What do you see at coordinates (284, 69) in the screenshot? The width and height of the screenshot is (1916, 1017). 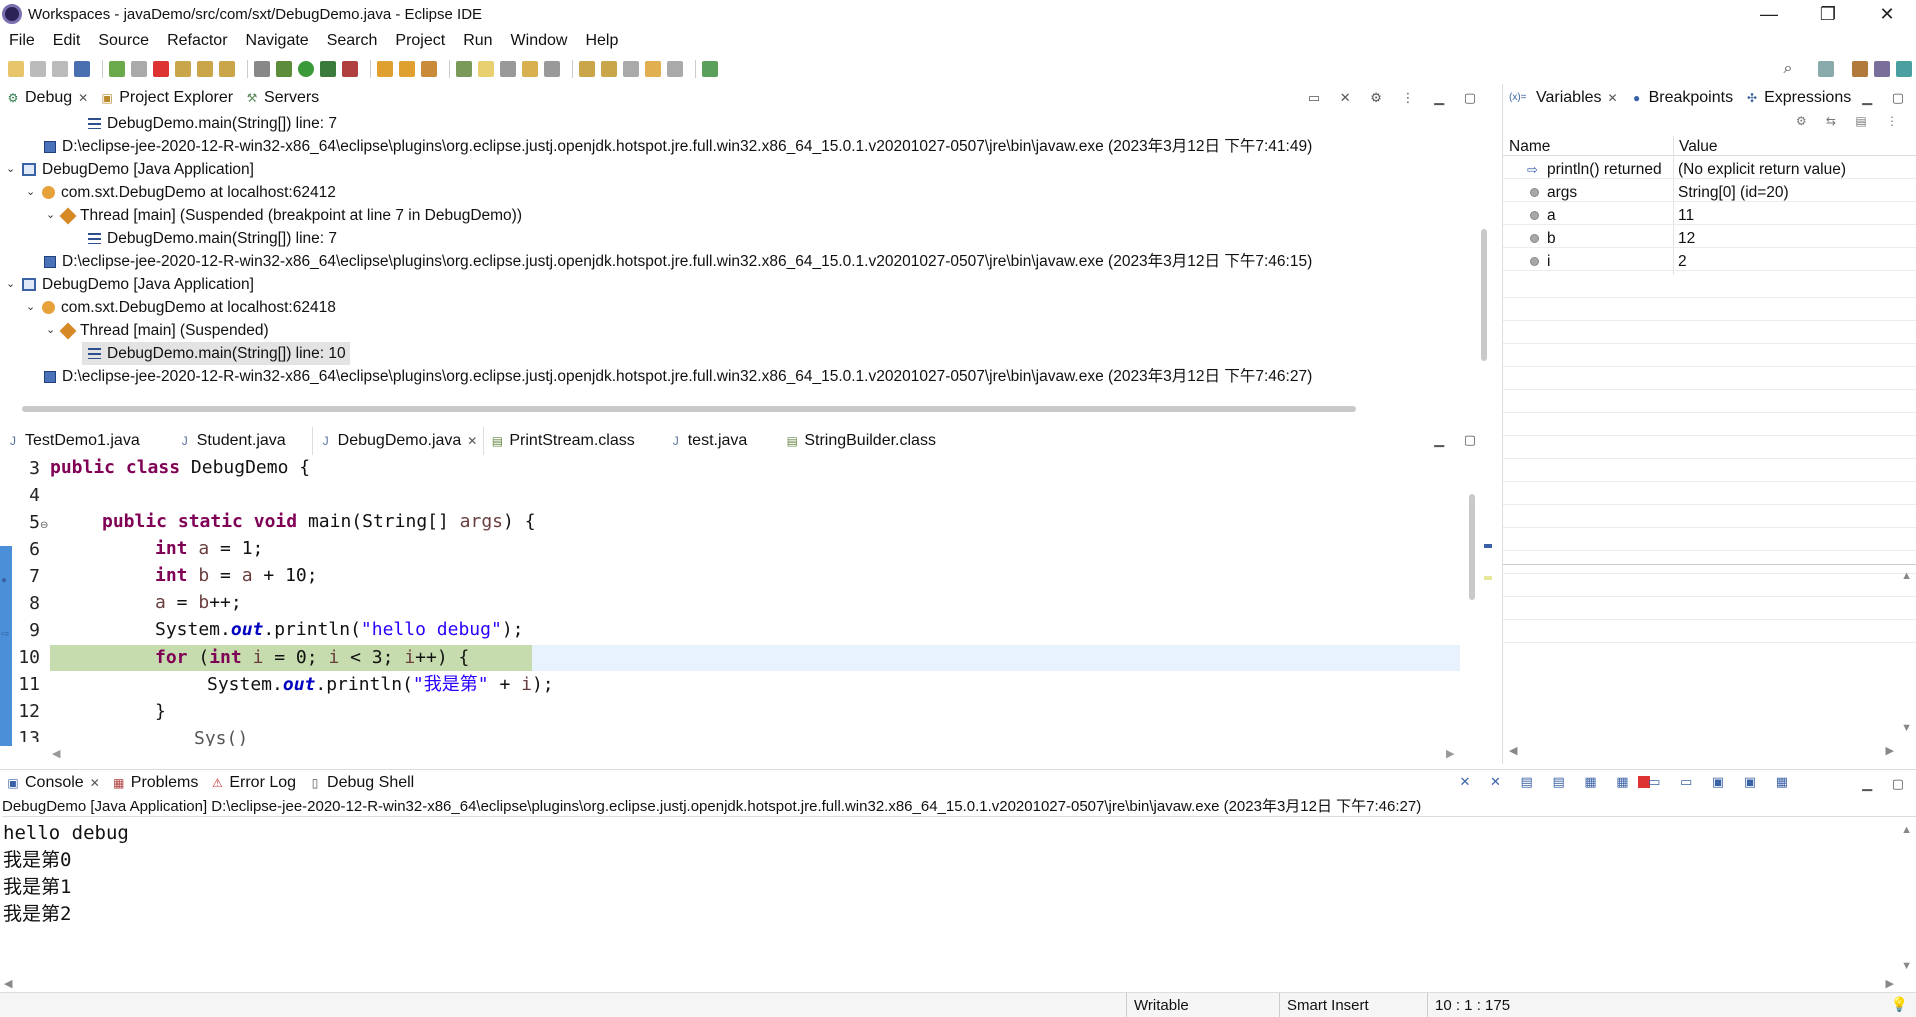 I see `debug-launch-icon` at bounding box center [284, 69].